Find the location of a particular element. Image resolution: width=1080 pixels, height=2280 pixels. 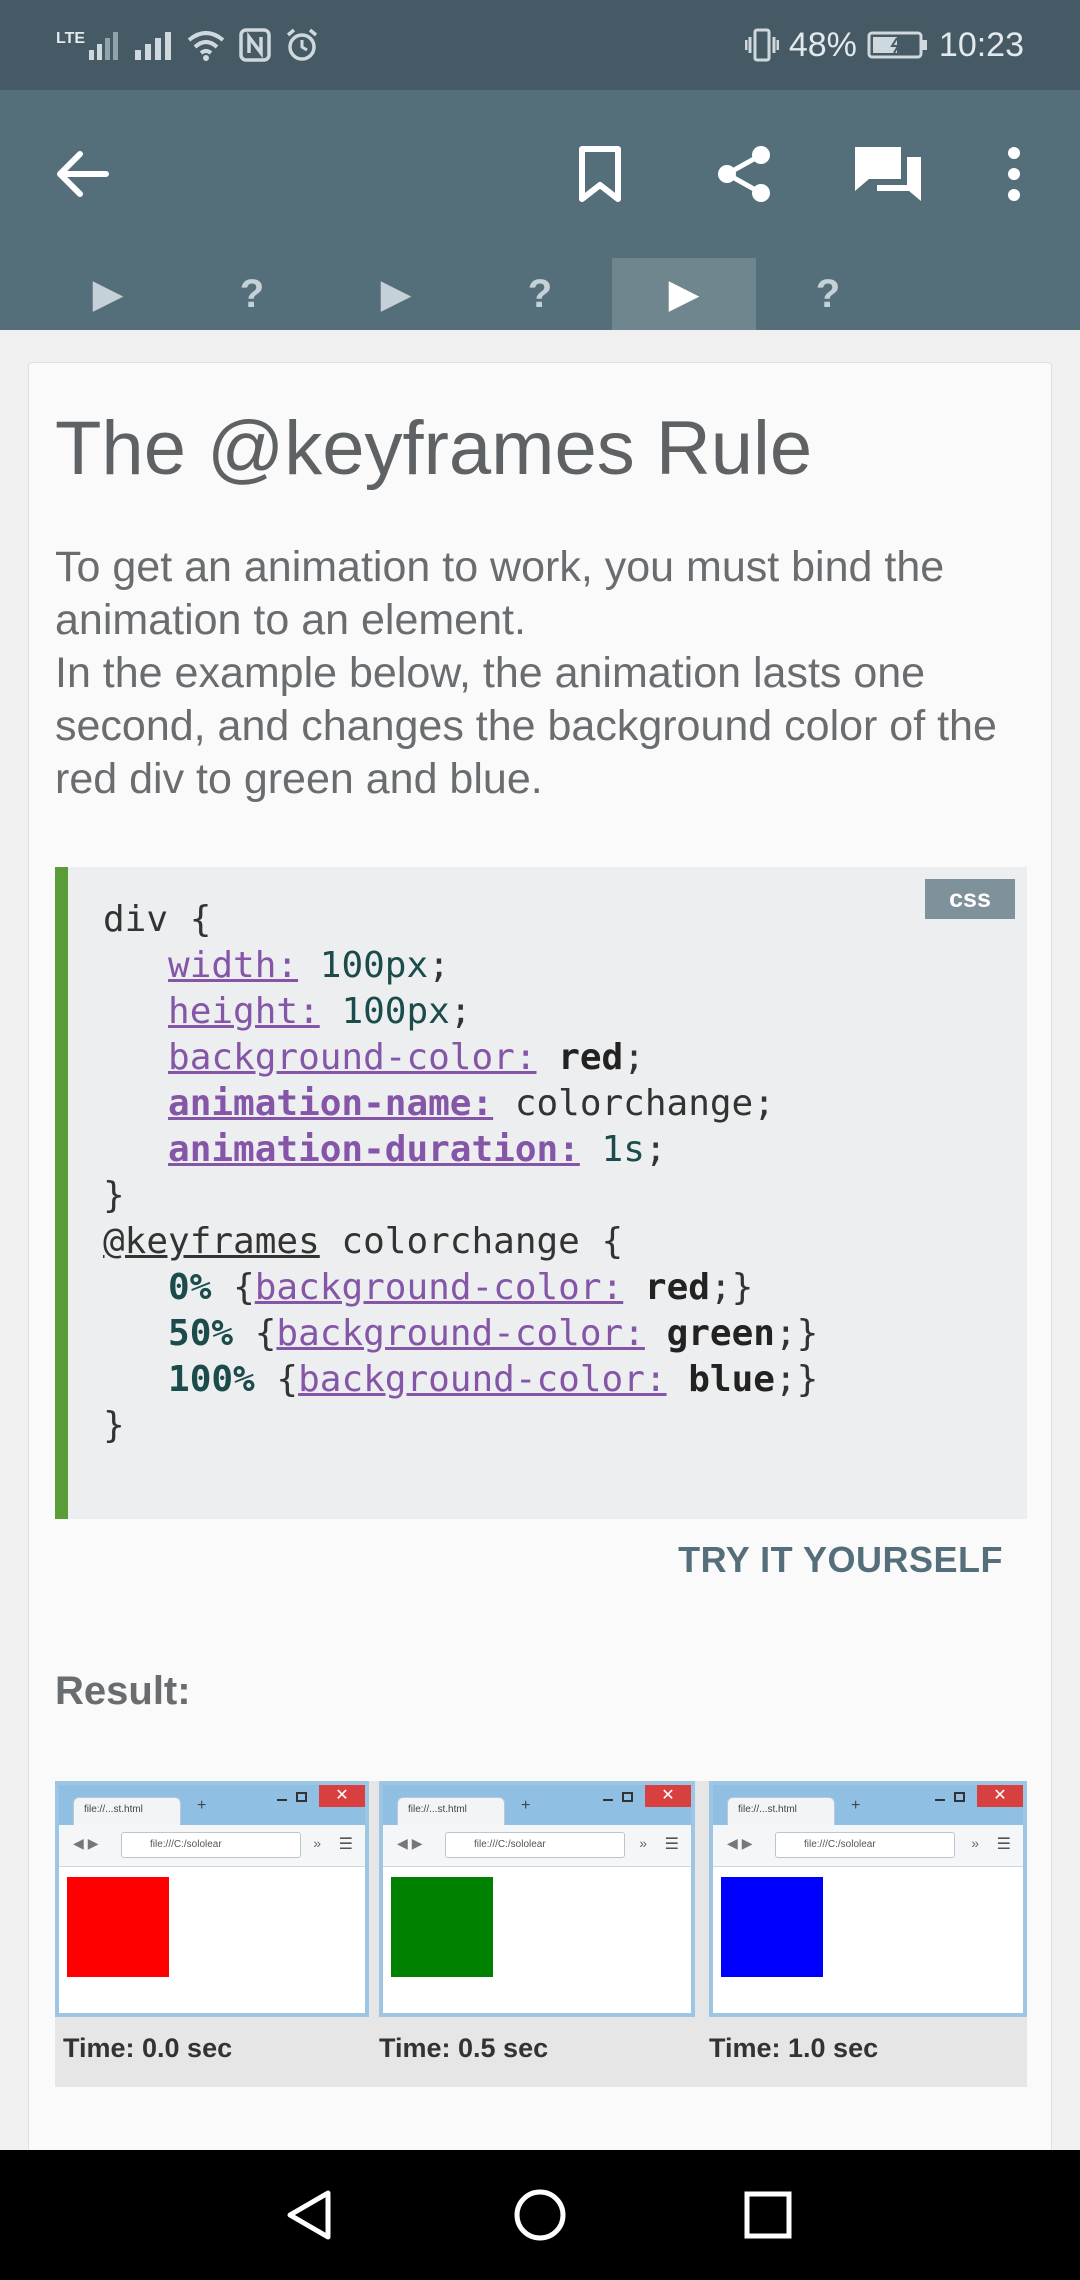

step-tab-quiz-2: ? is located at coordinates (540, 294).